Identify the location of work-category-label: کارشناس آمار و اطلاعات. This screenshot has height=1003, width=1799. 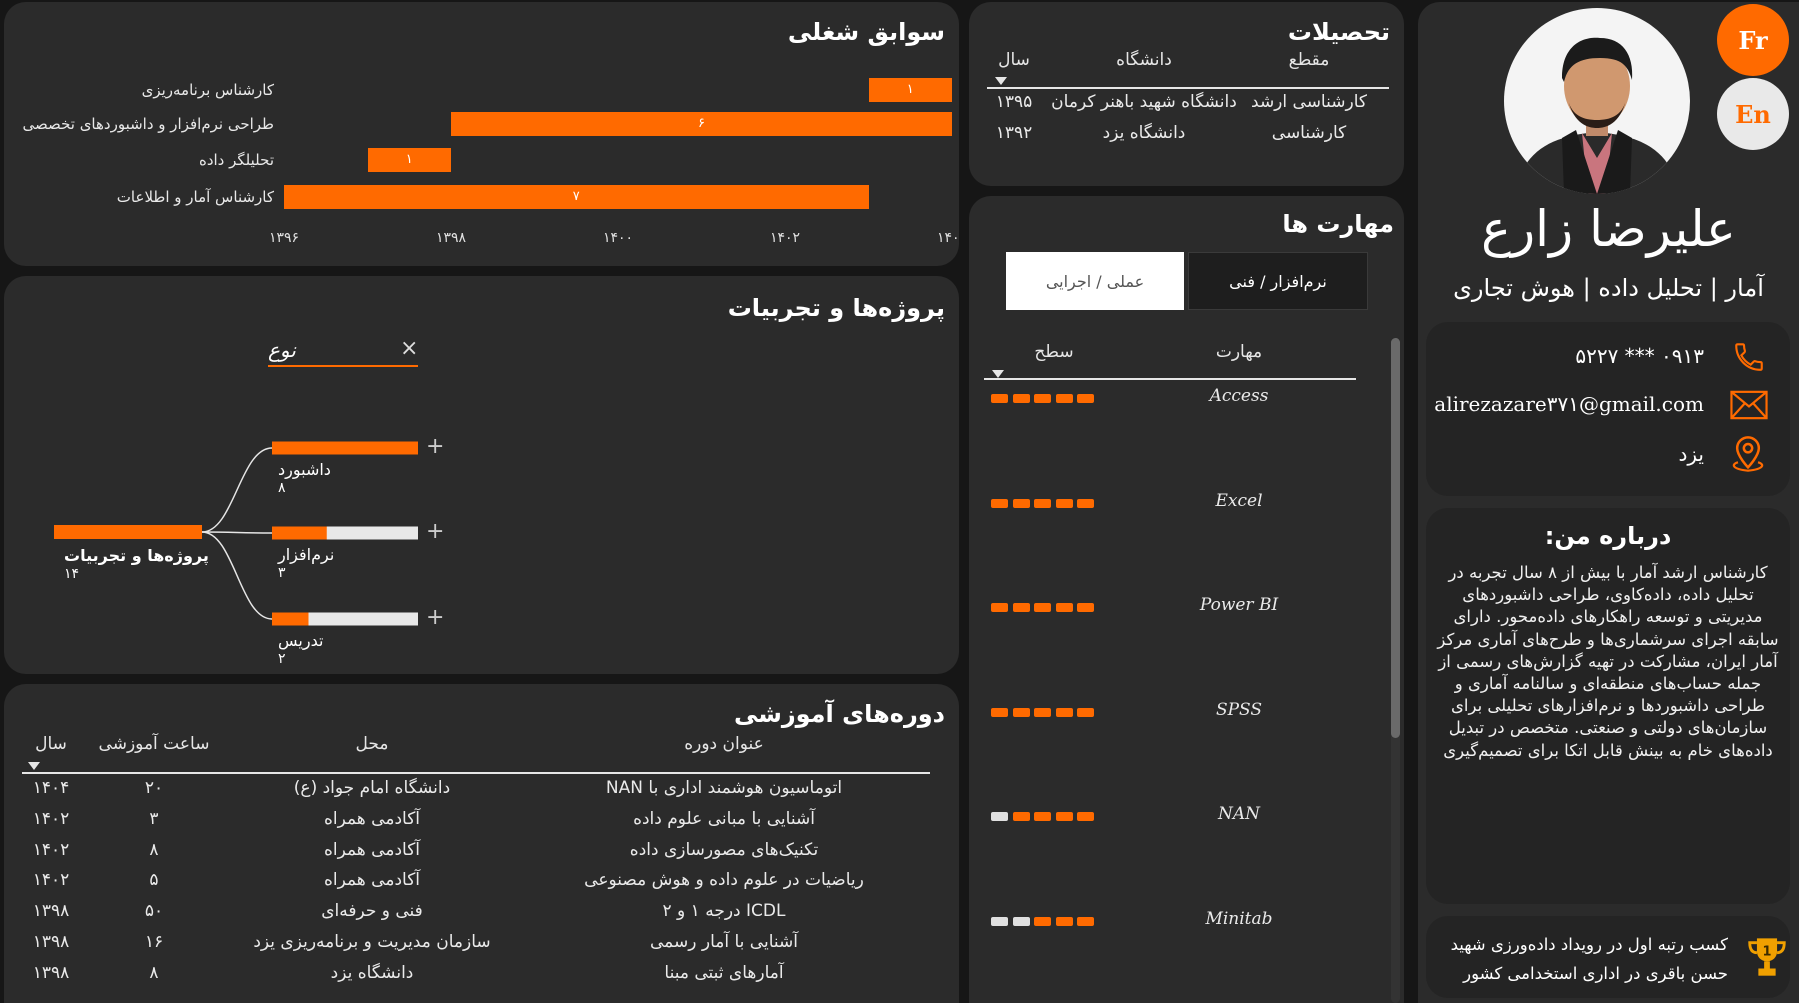
(195, 197).